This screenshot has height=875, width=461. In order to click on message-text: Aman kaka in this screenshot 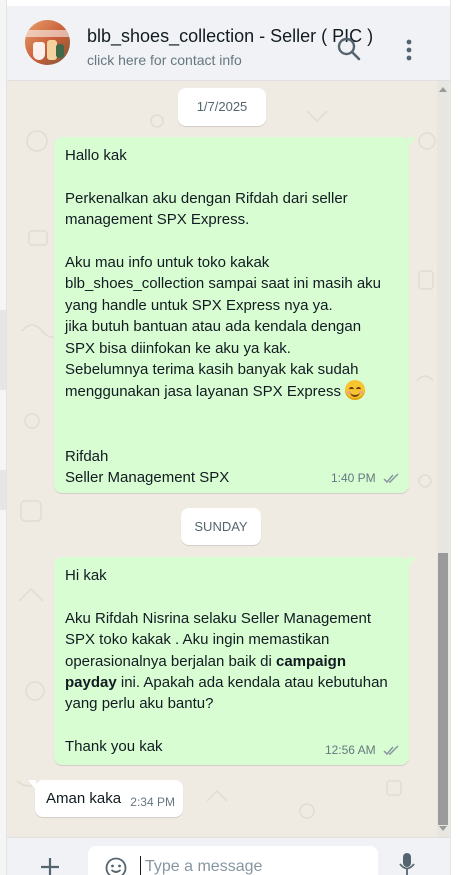, I will do `click(84, 798)`.